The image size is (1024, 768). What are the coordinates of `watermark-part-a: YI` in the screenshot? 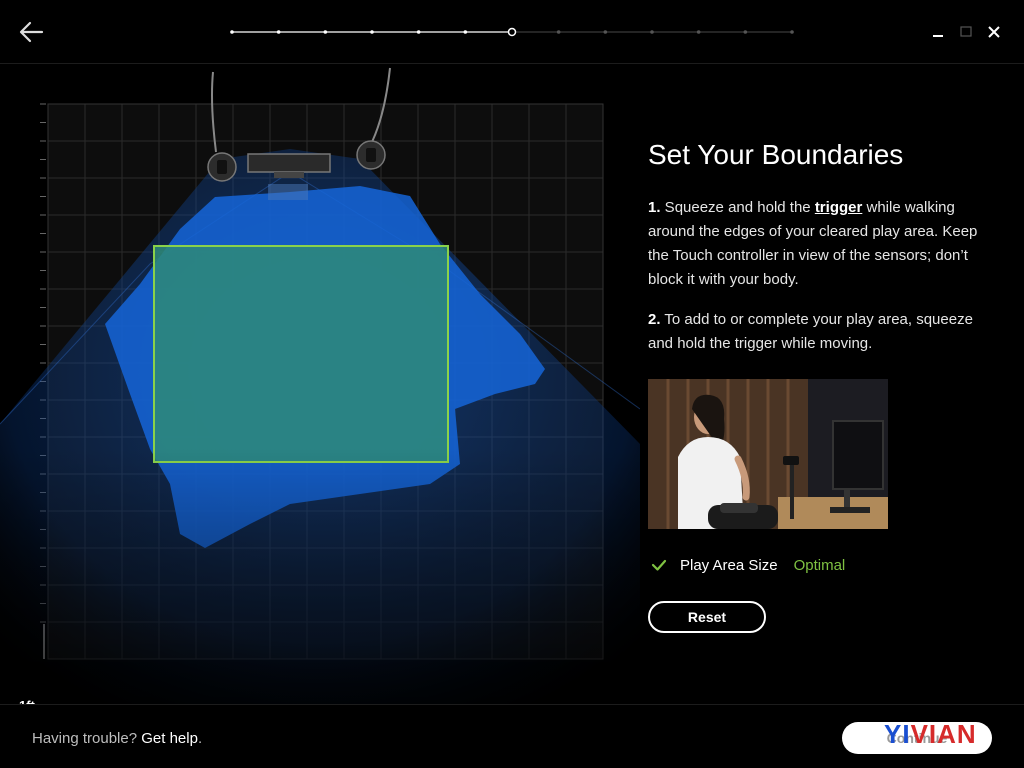 It's located at (897, 734).